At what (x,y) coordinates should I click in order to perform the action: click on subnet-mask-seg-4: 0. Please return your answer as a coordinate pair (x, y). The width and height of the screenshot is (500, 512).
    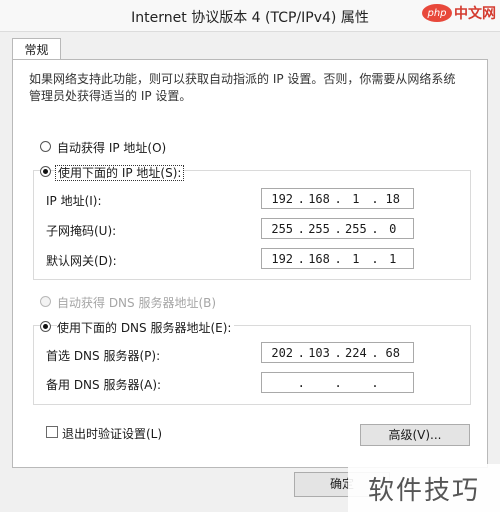
    Looking at the image, I should click on (393, 229).